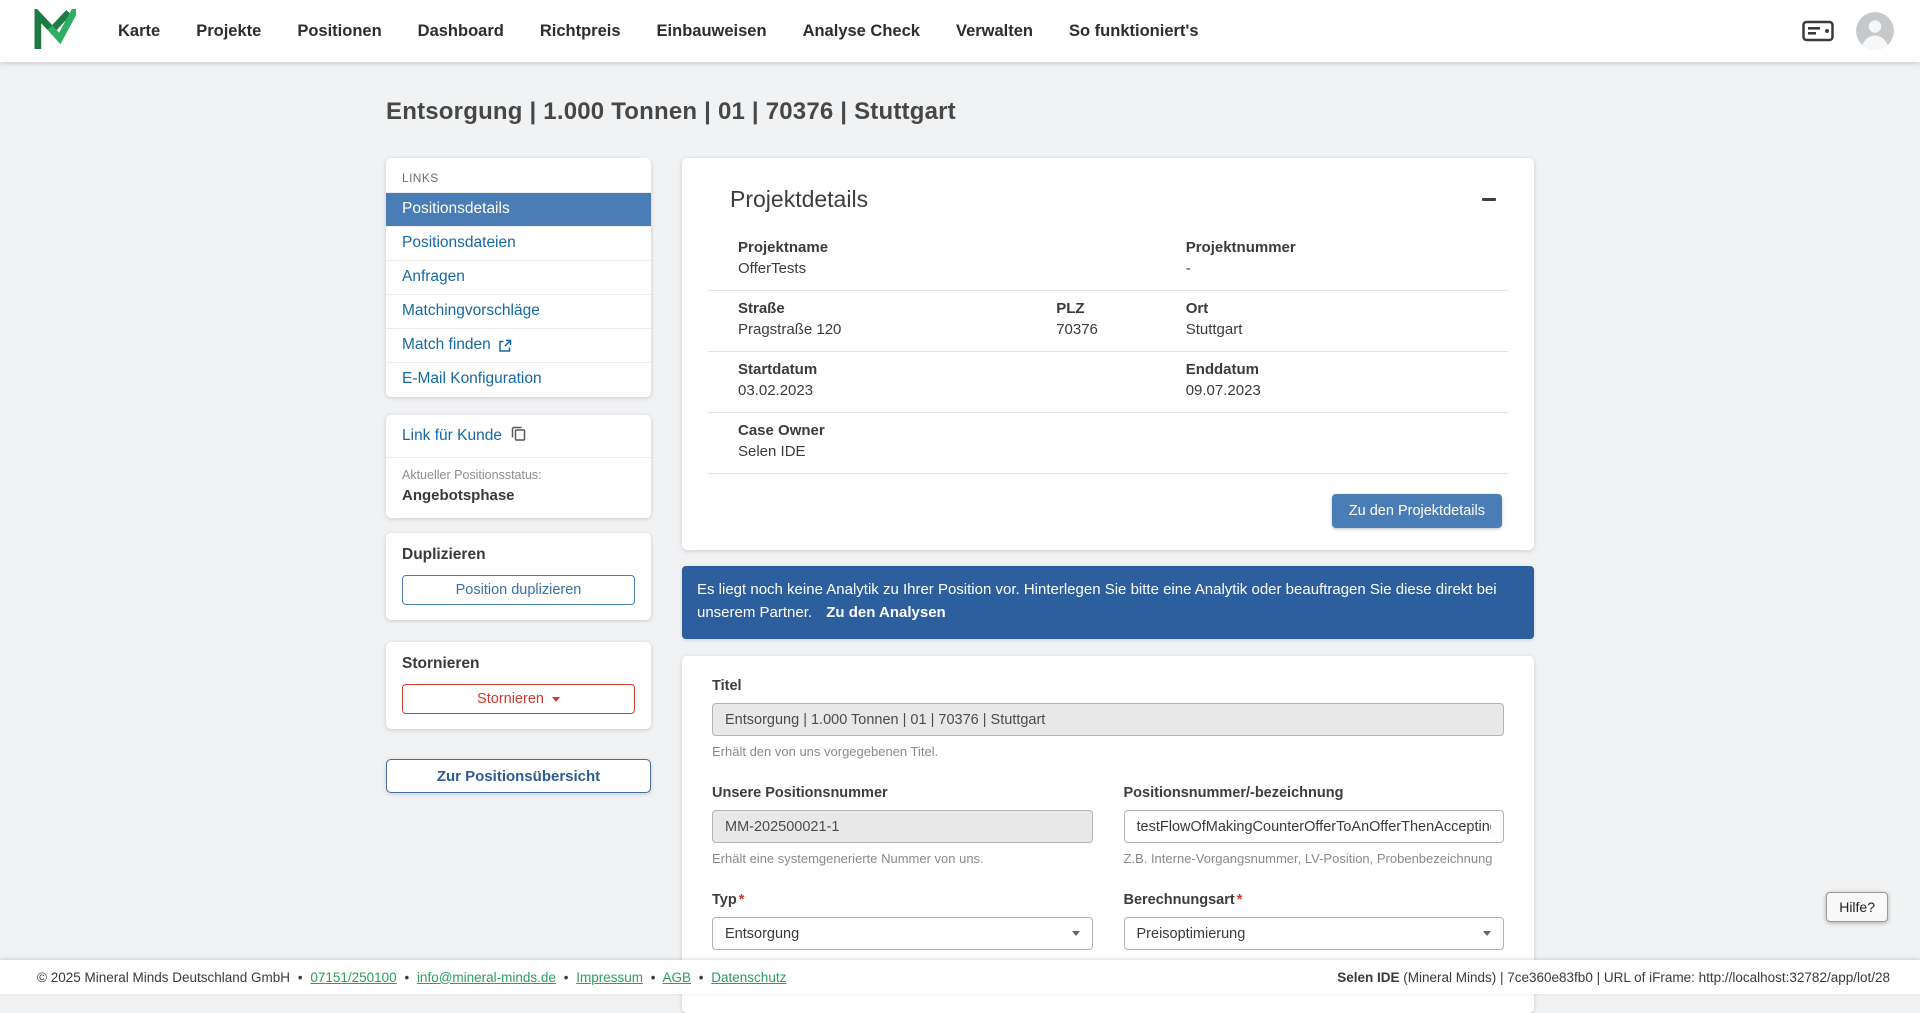 The image size is (1920, 1013). What do you see at coordinates (748, 977) in the screenshot?
I see `datenschutz-link: Datenschutz` at bounding box center [748, 977].